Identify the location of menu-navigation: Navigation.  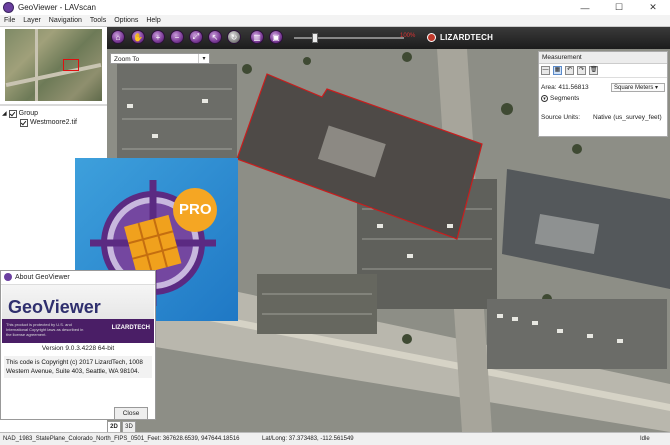
(65, 20).